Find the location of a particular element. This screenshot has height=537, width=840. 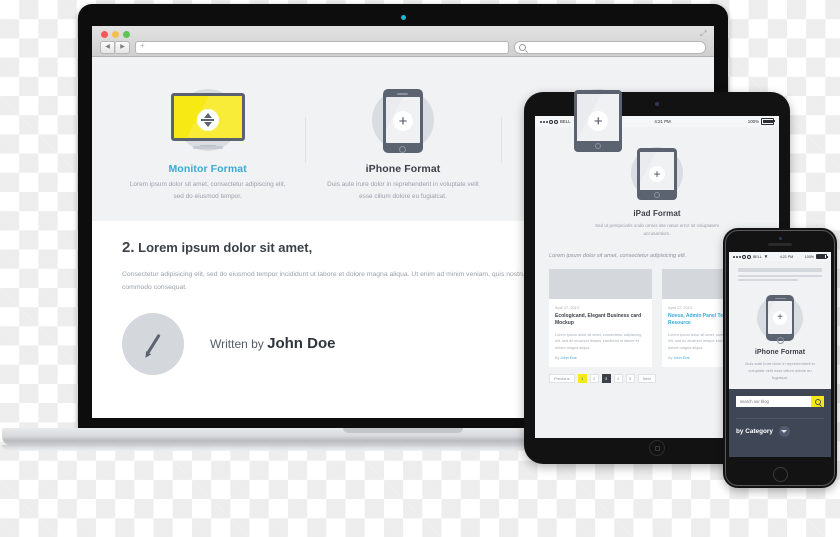

status-time: 4:21 PM is located at coordinates (786, 256).